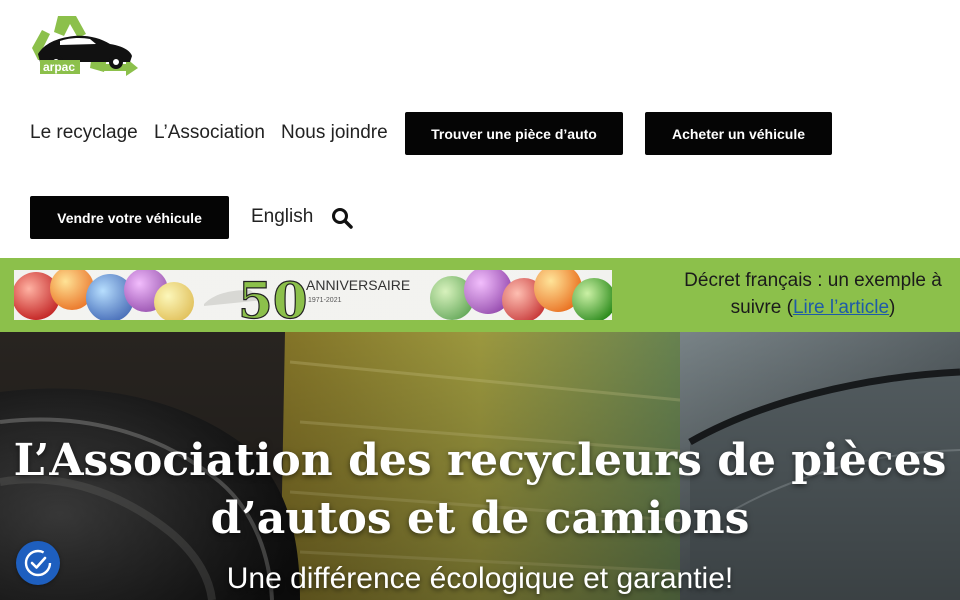  I want to click on buy-vehicle-button: Acheter un véhicule, so click(738, 133).